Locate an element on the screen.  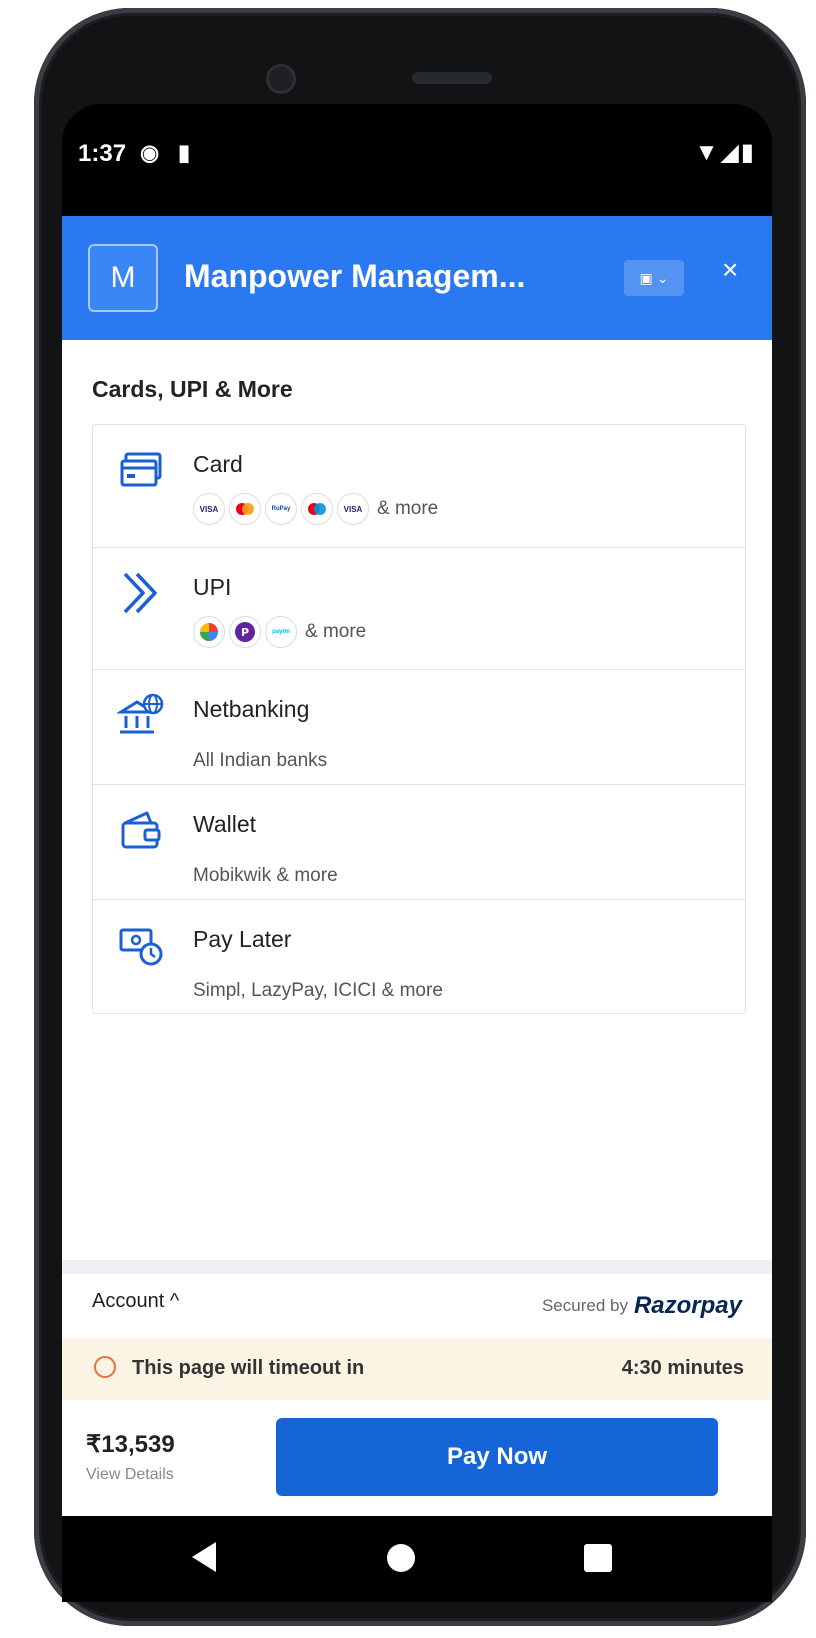
status-bar: 1:37 ◉ ▮ ▼◢▮ is located at coordinates (417, 160).